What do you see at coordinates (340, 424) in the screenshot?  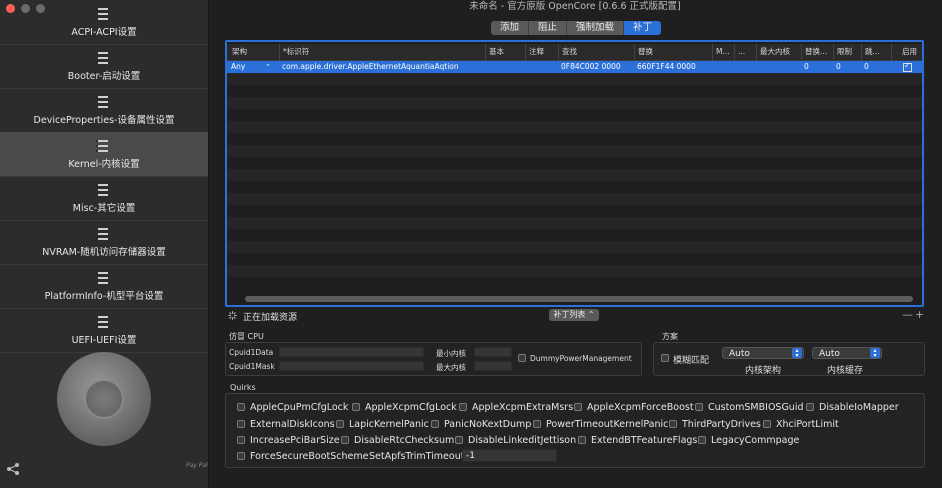 I see `quirk-checkbox-lapickernelpanic` at bounding box center [340, 424].